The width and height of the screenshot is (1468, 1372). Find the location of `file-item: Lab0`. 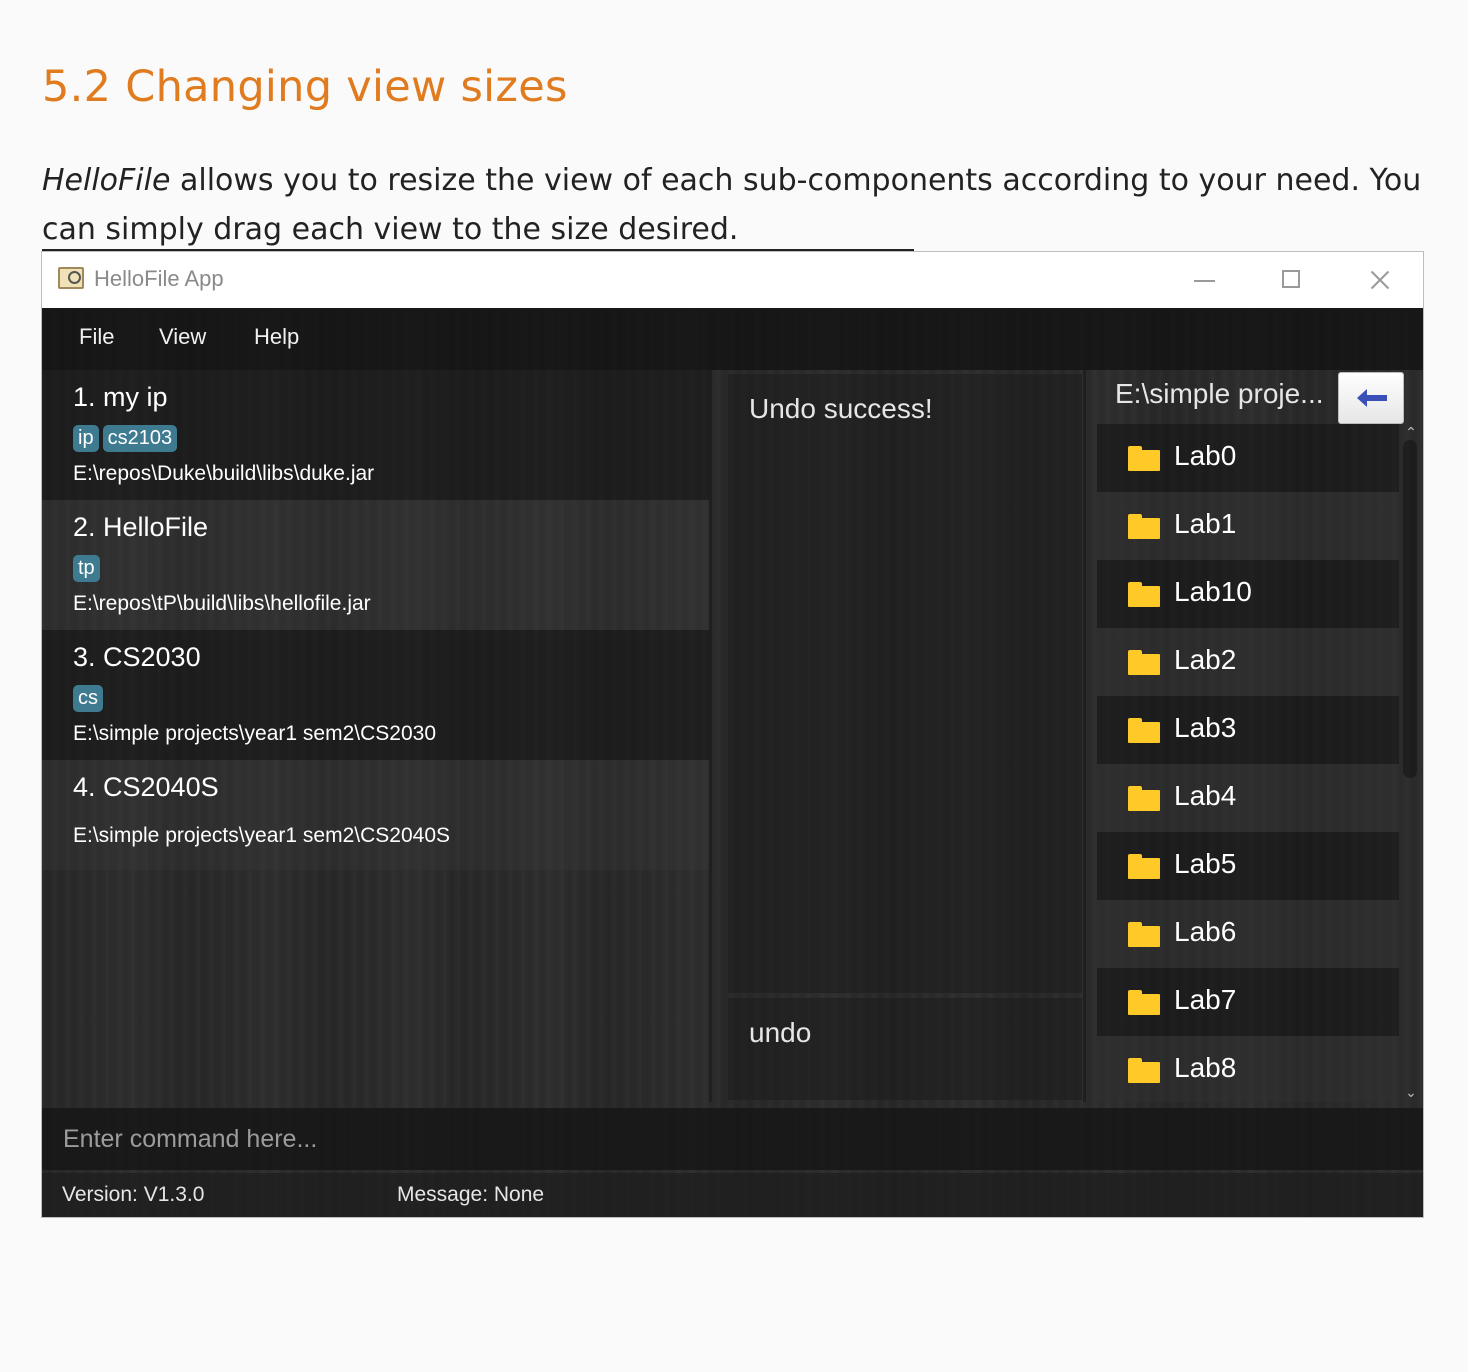

file-item: Lab0 is located at coordinates (1248, 458).